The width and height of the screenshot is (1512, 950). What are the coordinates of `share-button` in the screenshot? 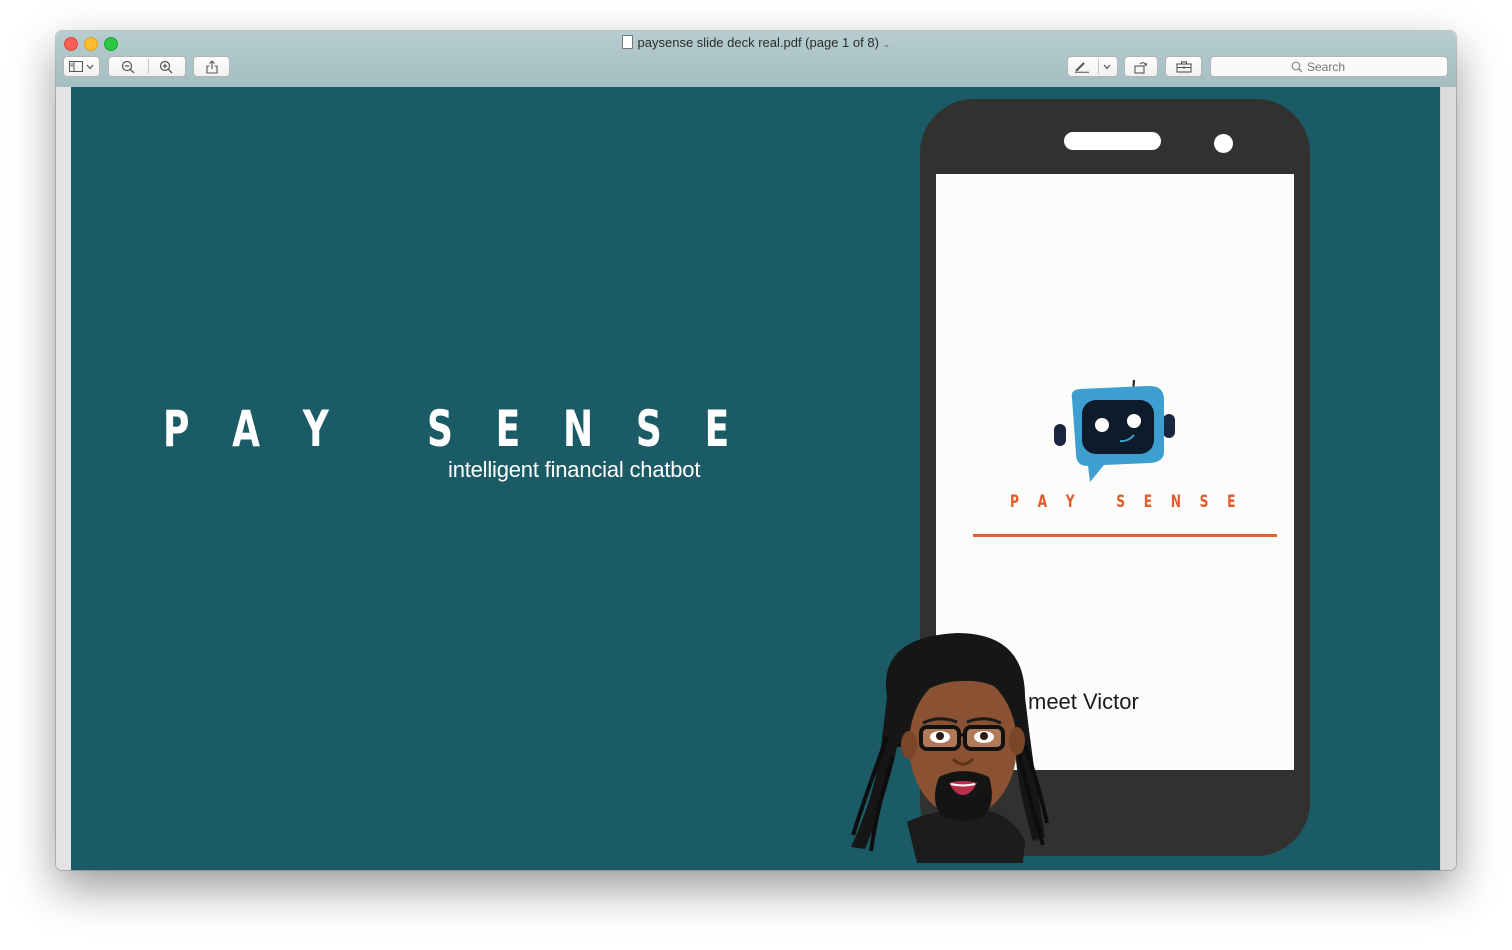 It's located at (211, 66).